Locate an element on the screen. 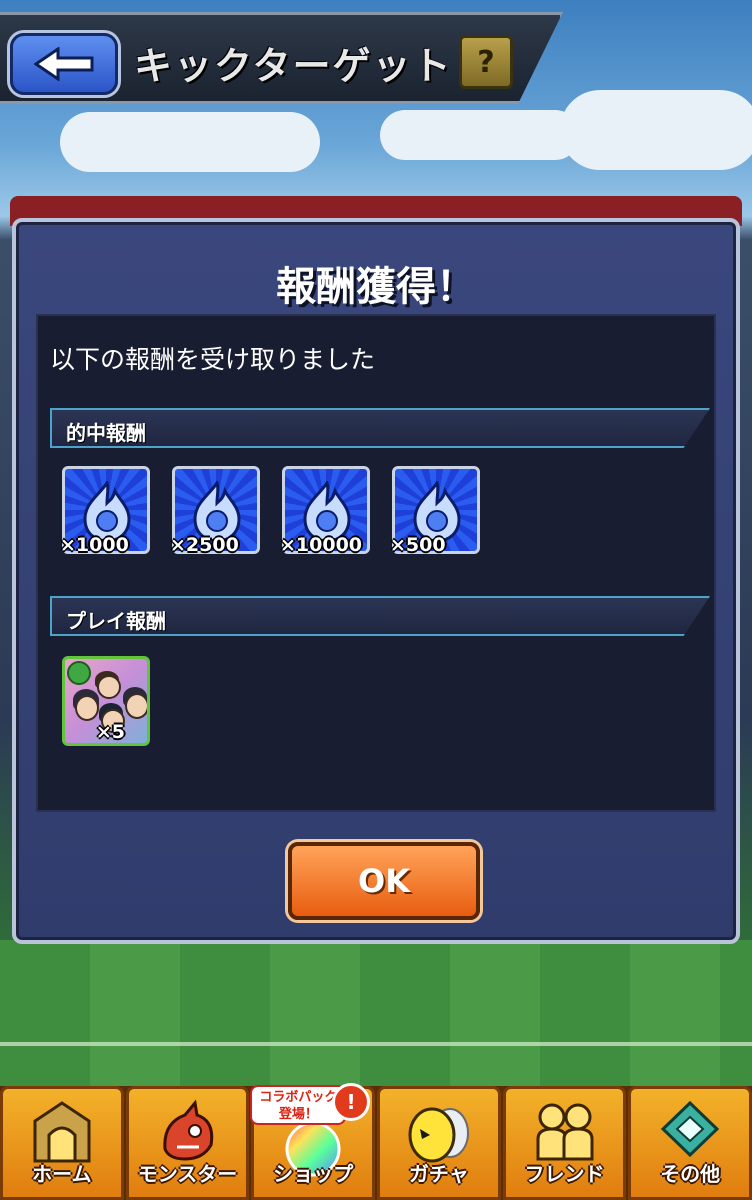 This screenshot has height=1200, width=752. bottom-nav: ホーム モンスター コラボパック 登場！ ! ショップ ガチャ フレンド その他 is located at coordinates (376, 1141).